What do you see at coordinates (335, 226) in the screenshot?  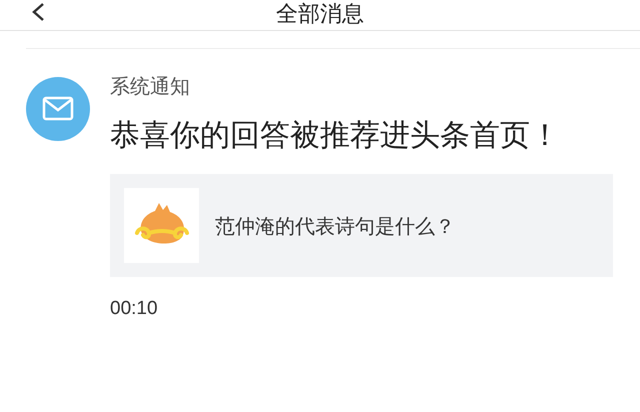 I see `card-title: 范仲淹的代表诗句是什么？` at bounding box center [335, 226].